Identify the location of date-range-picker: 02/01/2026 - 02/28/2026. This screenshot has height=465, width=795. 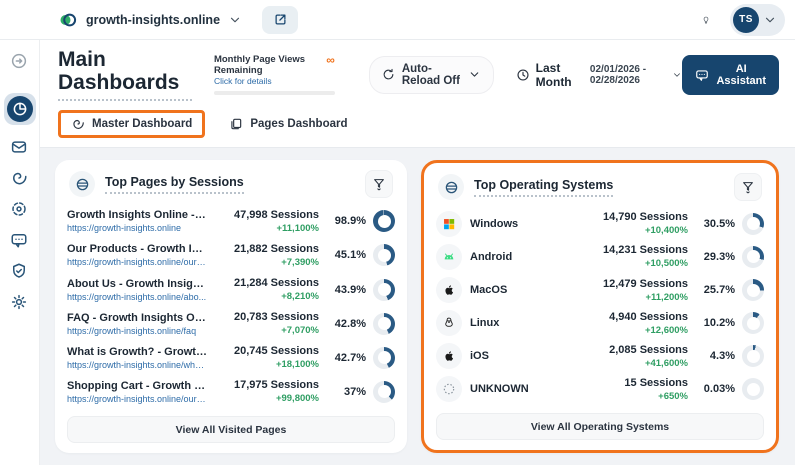
(636, 75).